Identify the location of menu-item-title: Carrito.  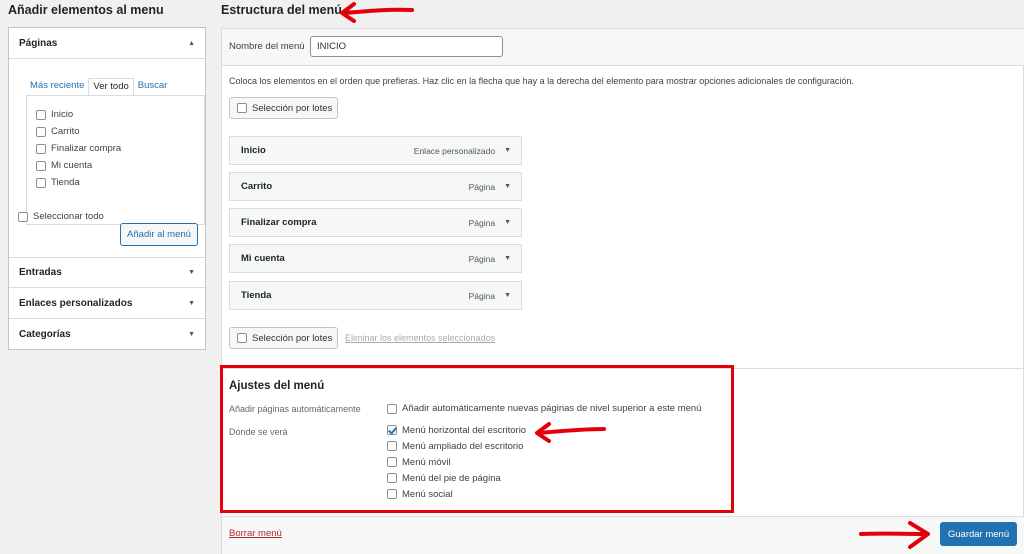
(257, 186).